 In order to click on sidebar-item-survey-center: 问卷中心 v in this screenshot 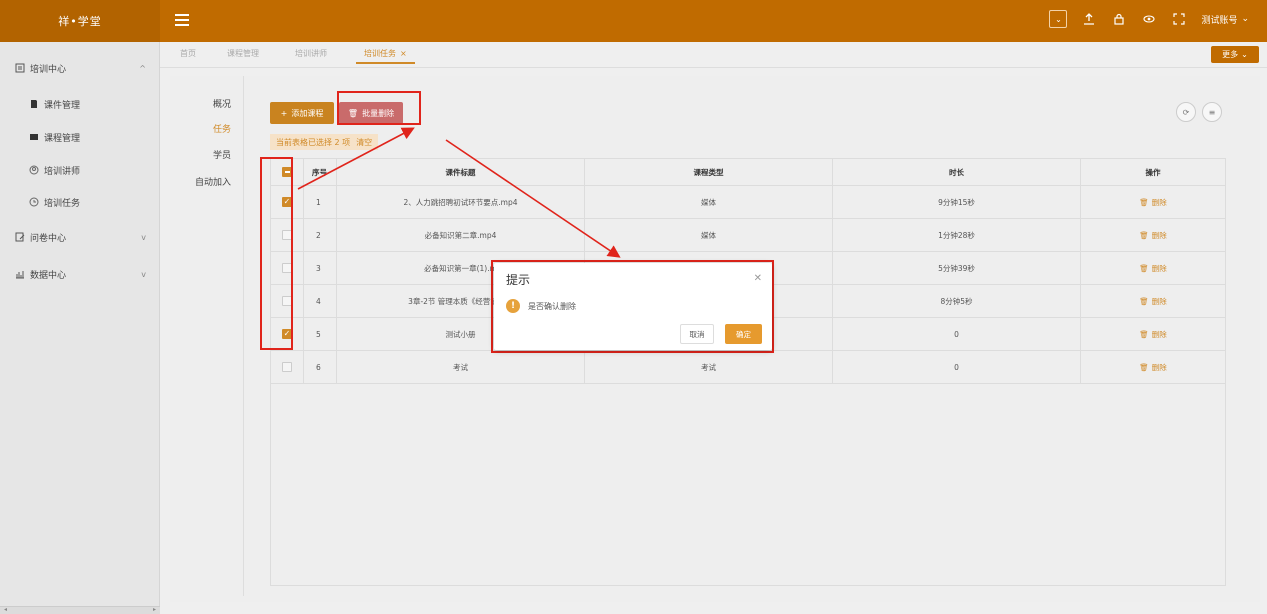, I will do `click(80, 237)`.